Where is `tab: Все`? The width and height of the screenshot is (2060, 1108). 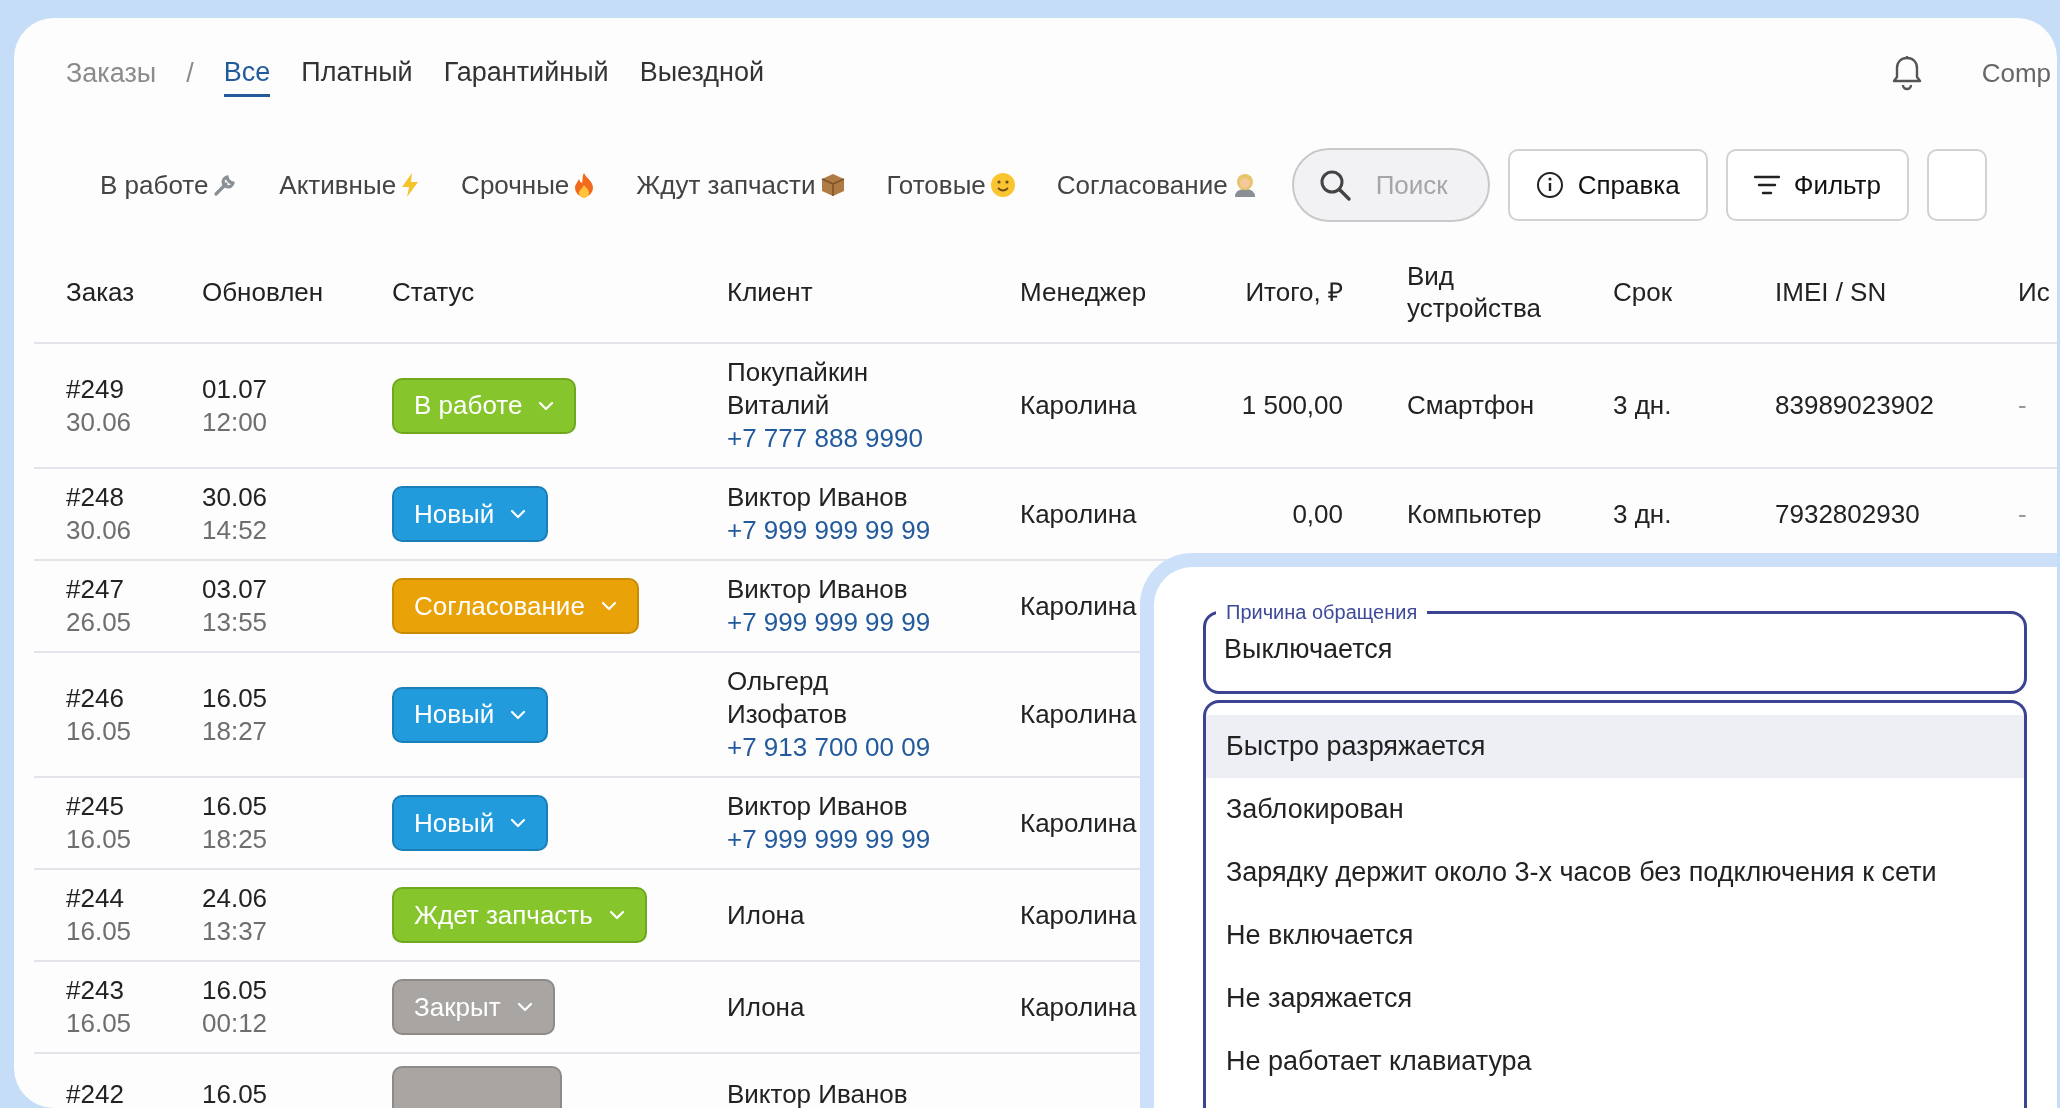
tab: Все is located at coordinates (247, 73).